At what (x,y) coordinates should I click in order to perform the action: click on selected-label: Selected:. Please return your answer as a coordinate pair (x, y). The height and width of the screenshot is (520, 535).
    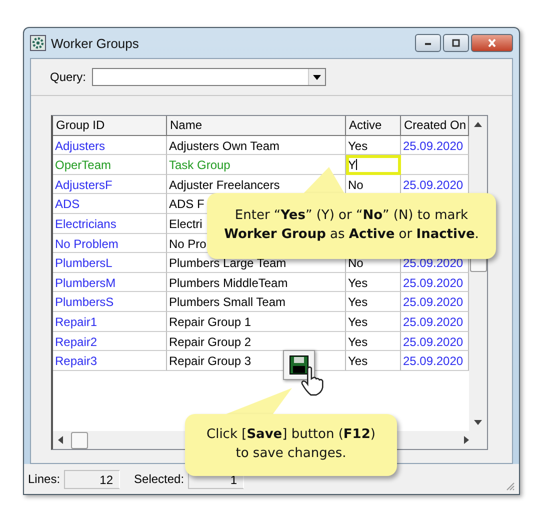
    Looking at the image, I should click on (159, 479).